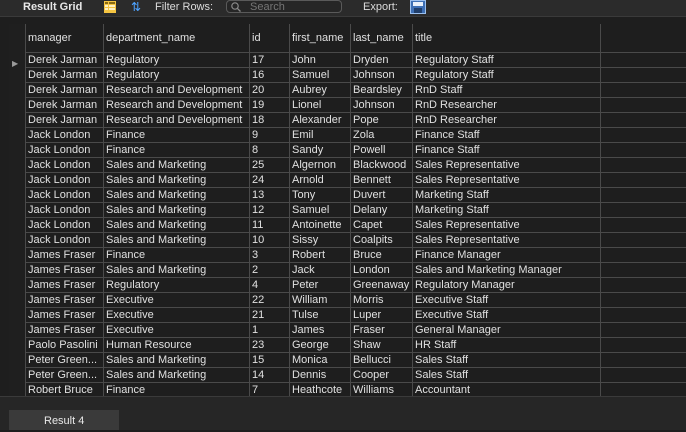  What do you see at coordinates (270, 60) in the screenshot?
I see `cell-id: 17` at bounding box center [270, 60].